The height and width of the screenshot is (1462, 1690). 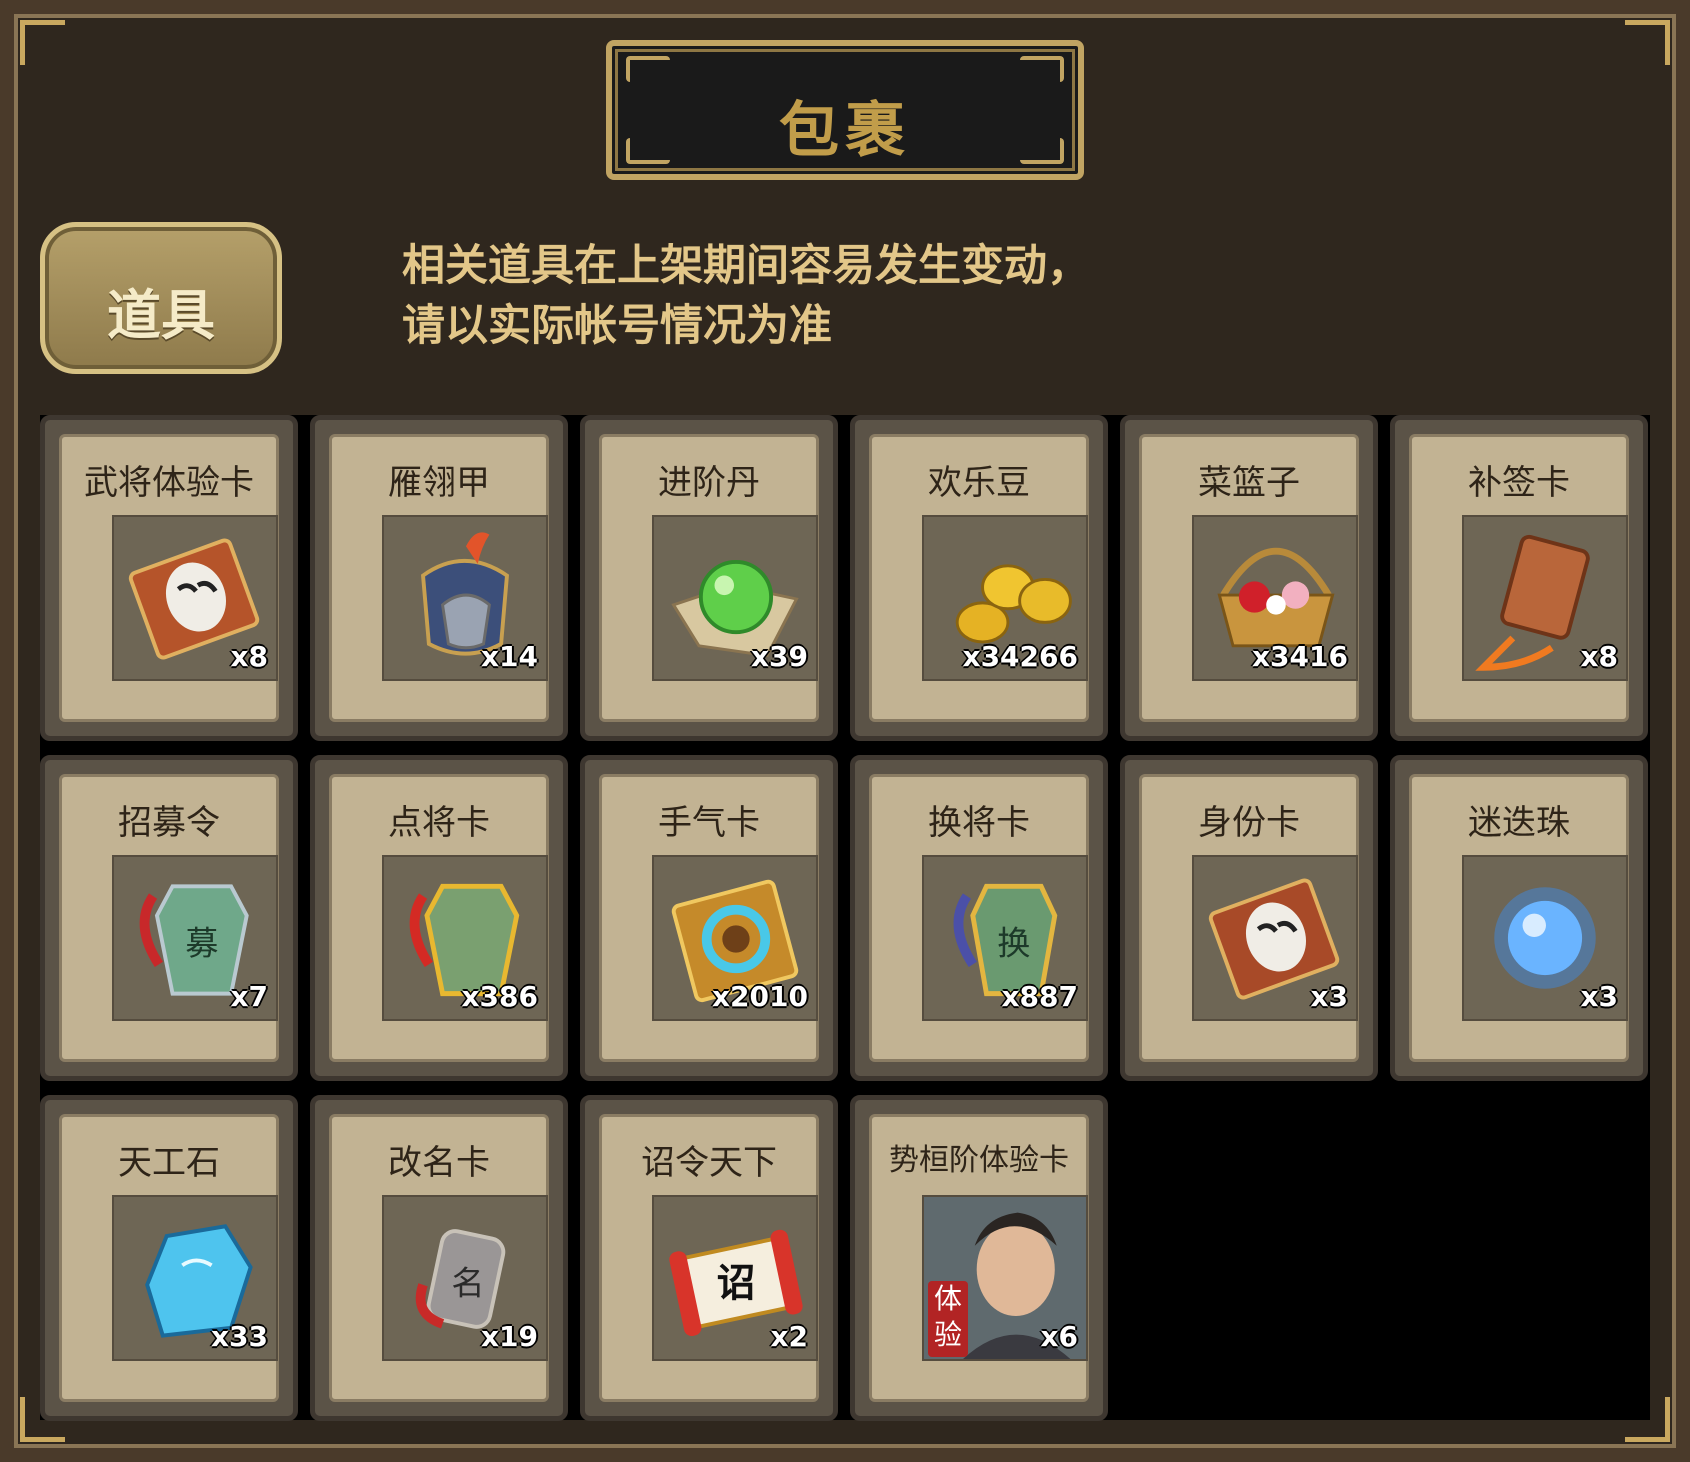 What do you see at coordinates (735, 938) in the screenshot?
I see `item-icon-box: x2010` at bounding box center [735, 938].